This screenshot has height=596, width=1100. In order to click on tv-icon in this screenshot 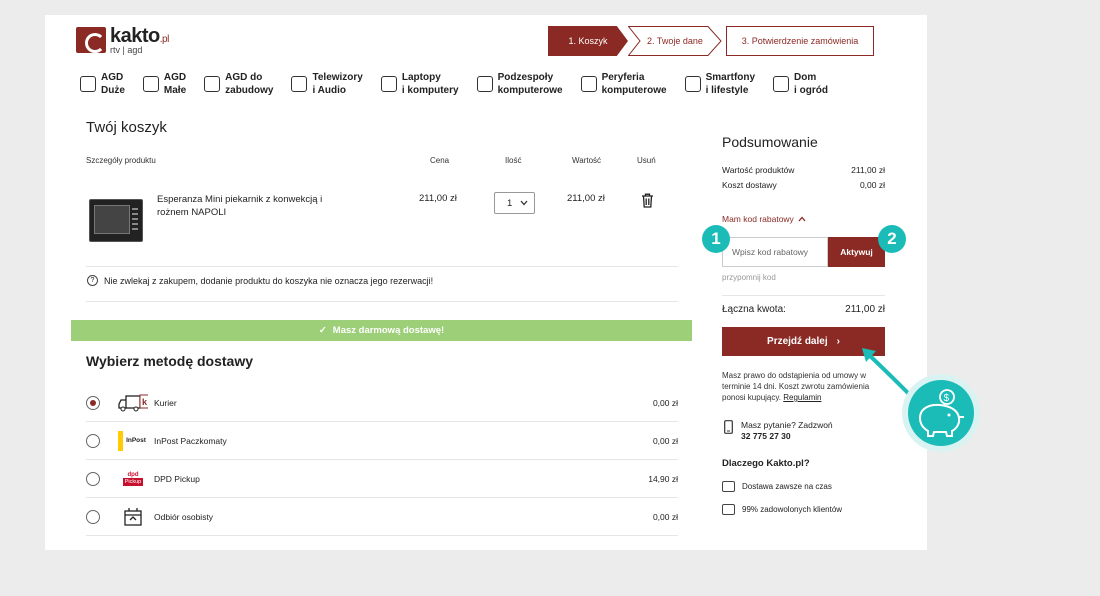, I will do `click(299, 84)`.